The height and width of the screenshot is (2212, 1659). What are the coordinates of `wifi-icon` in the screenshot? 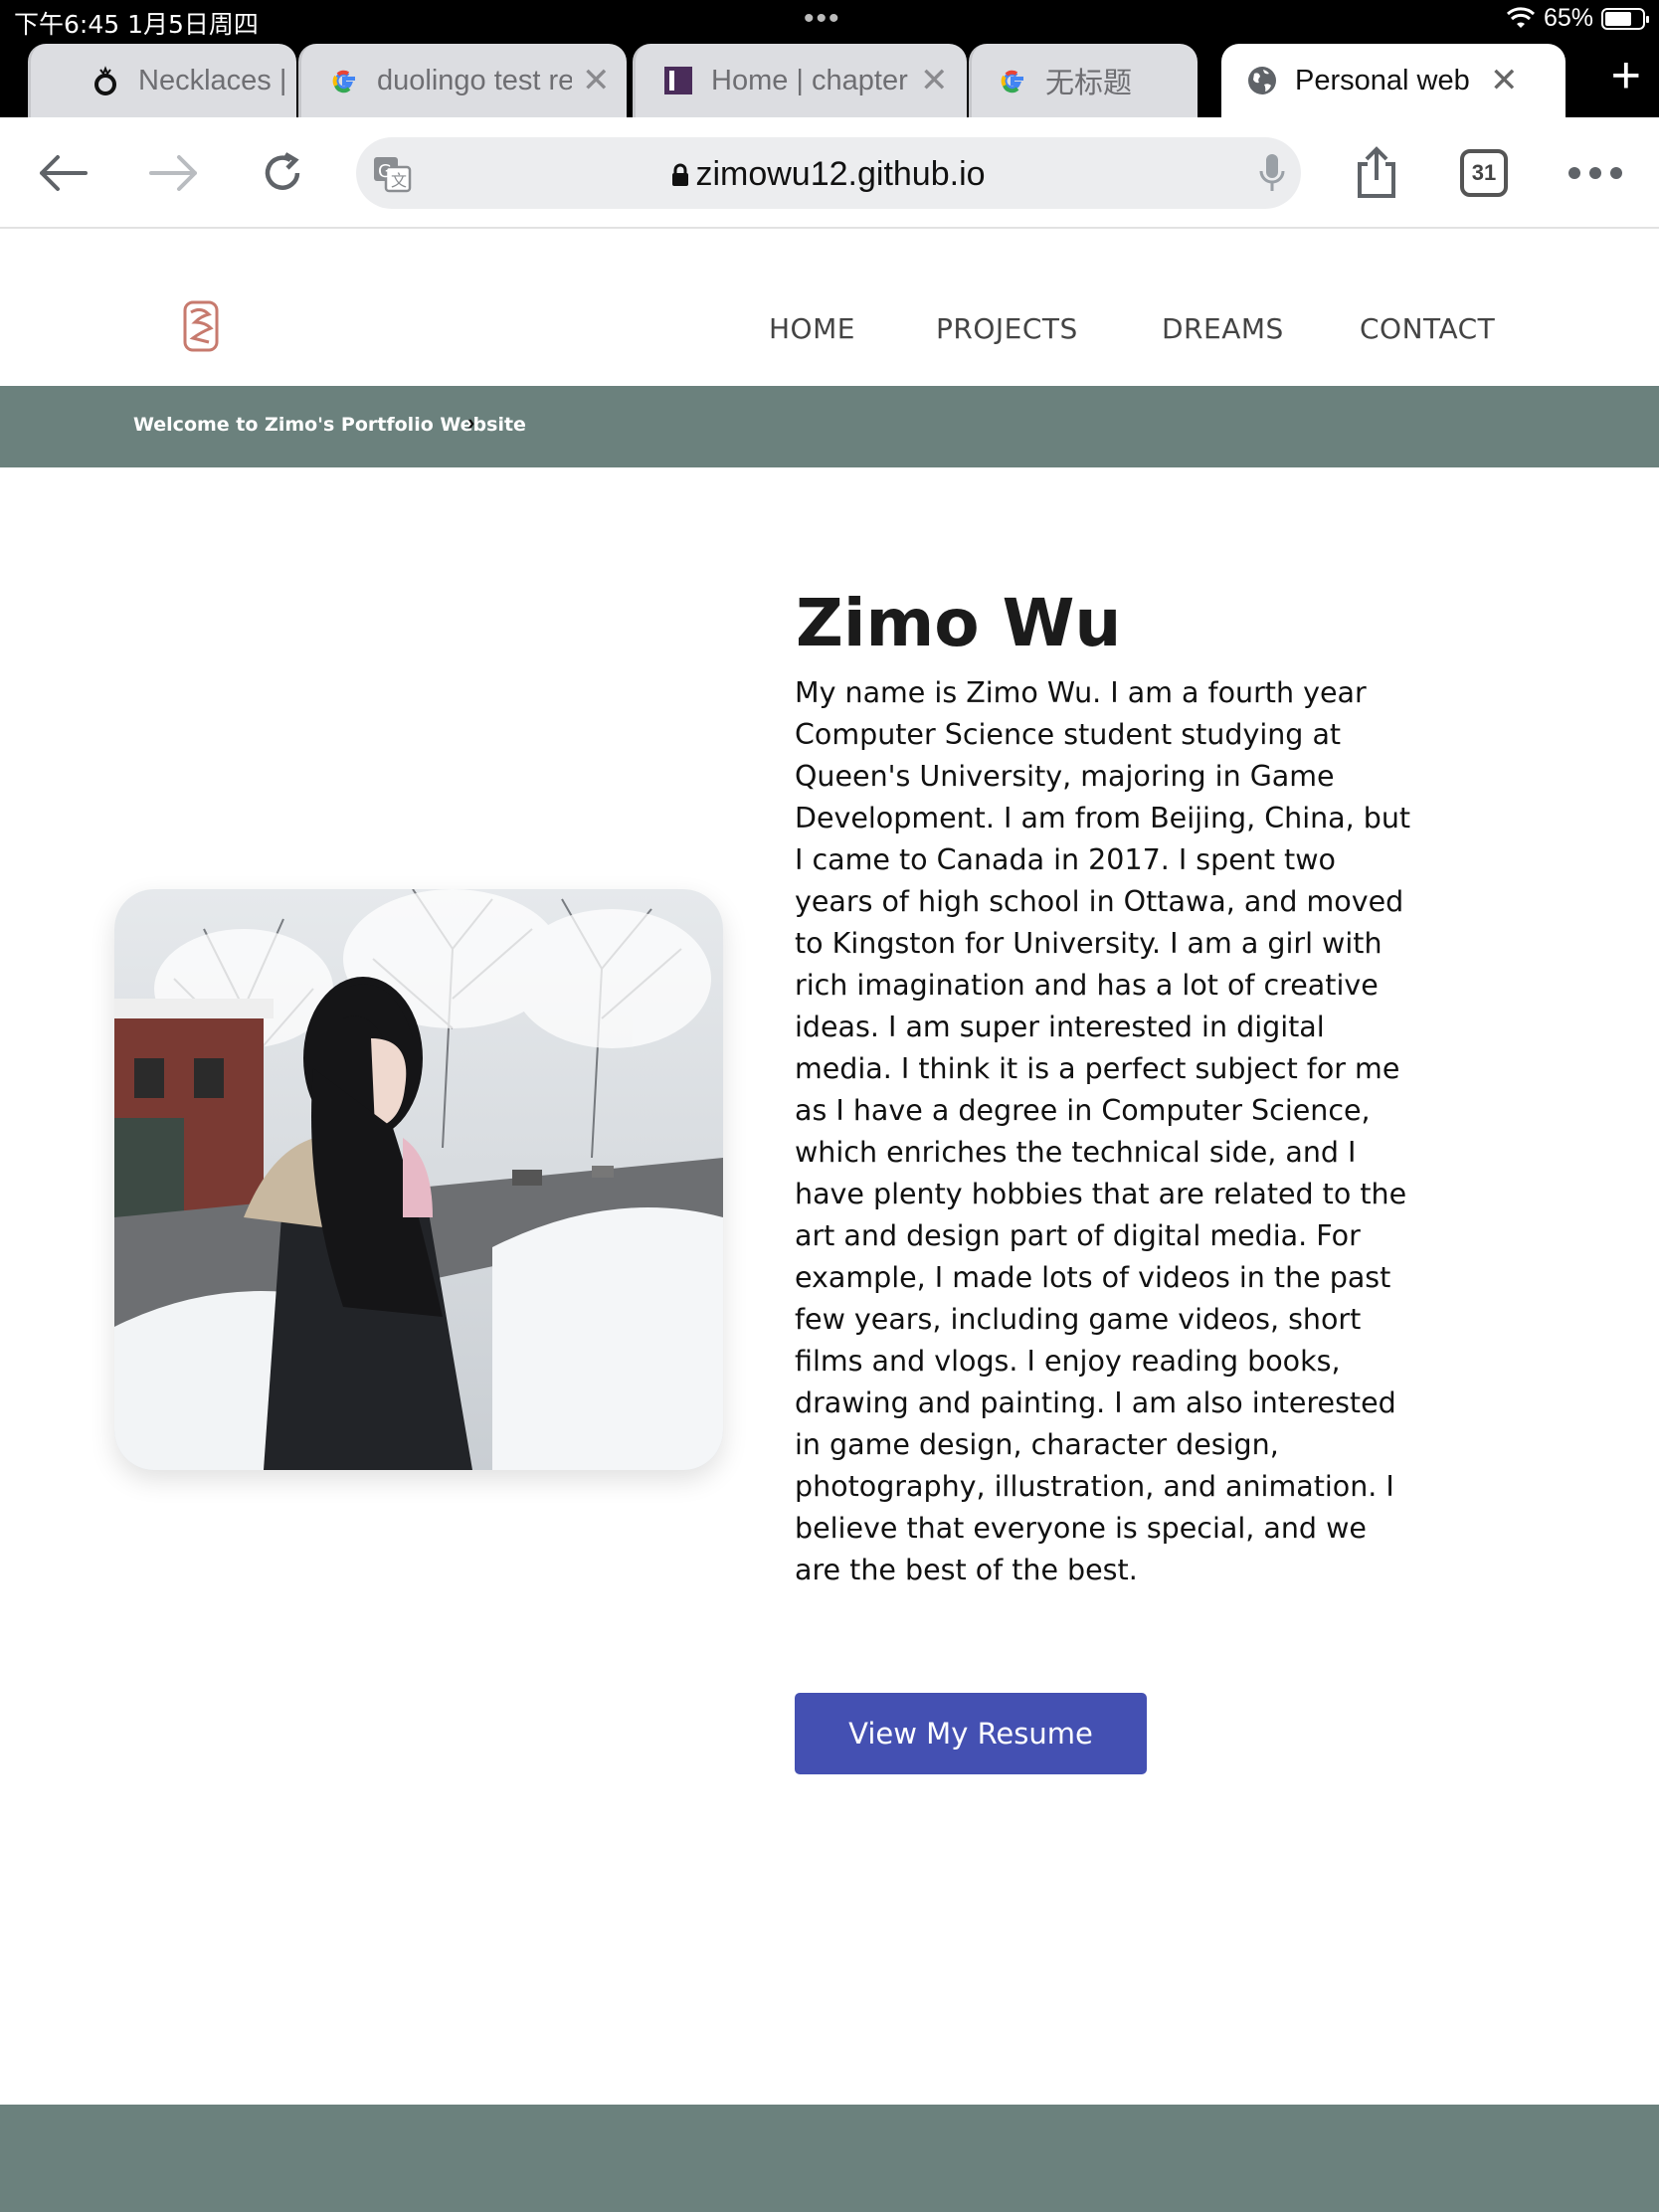 It's located at (1520, 17).